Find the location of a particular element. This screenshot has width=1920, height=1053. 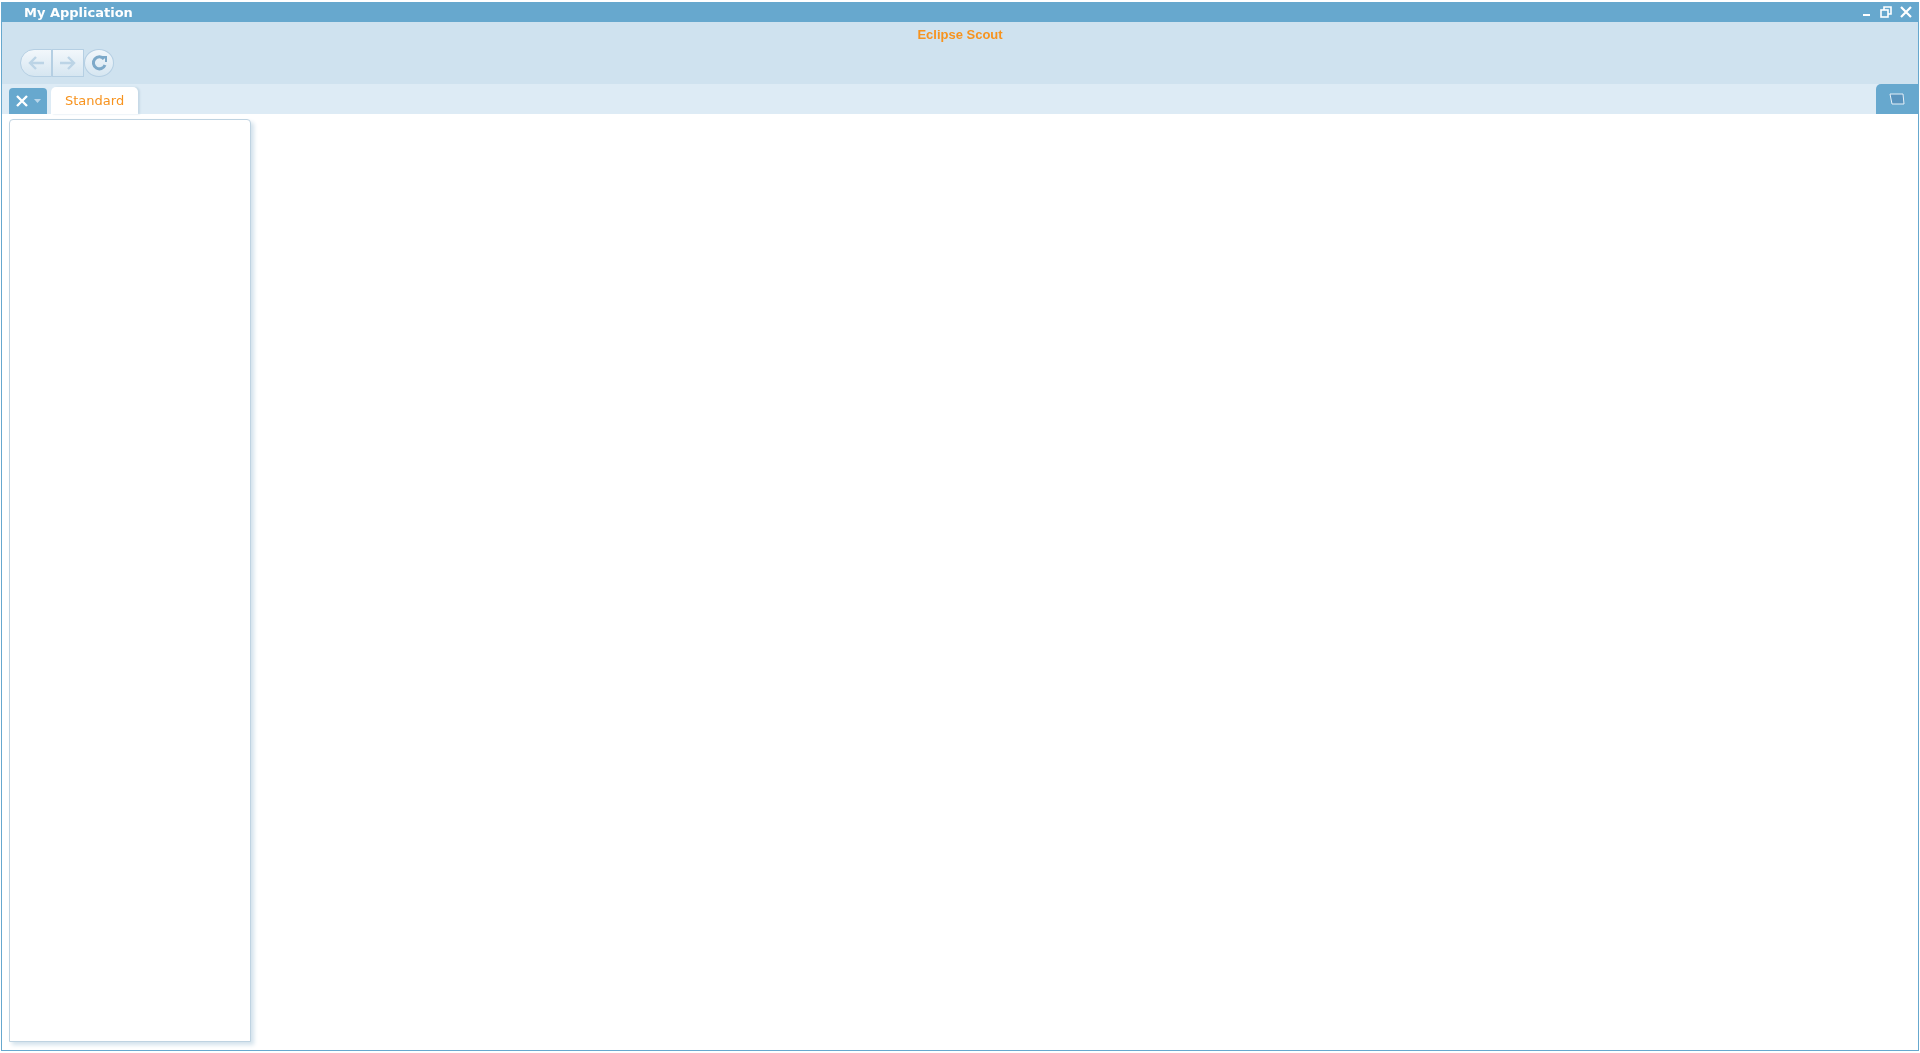

left-arrow-icon is located at coordinates (36, 63).